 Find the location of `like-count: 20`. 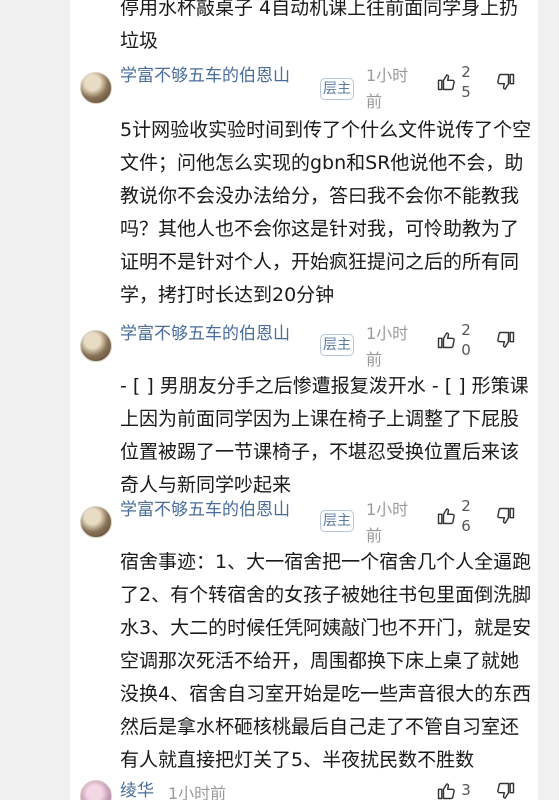

like-count: 20 is located at coordinates (466, 340).